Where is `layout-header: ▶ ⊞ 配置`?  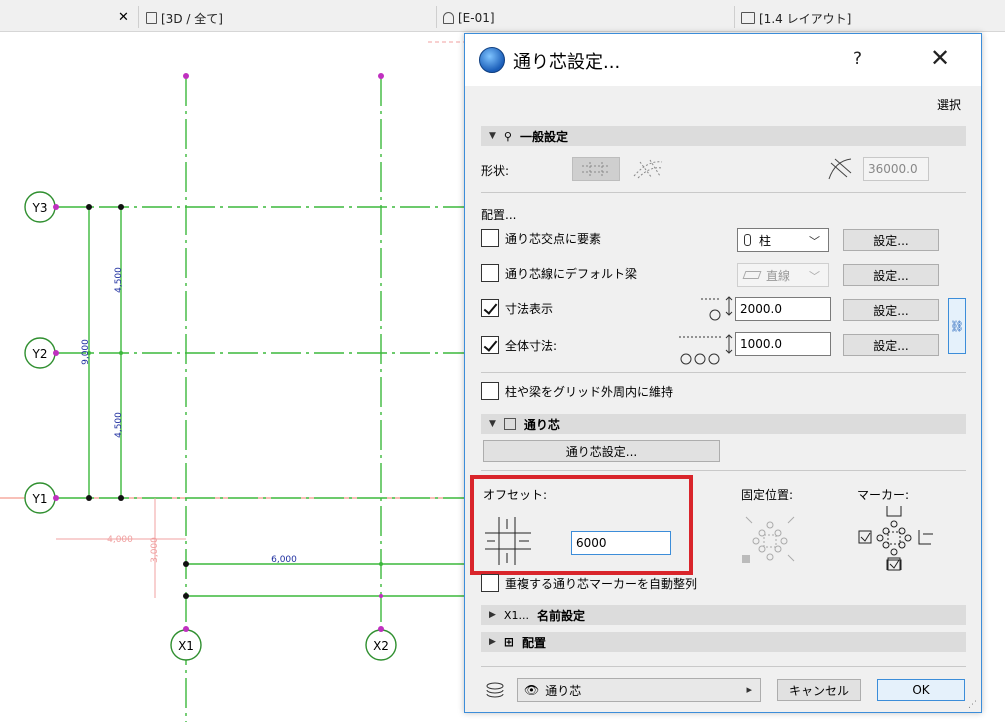 layout-header: ▶ ⊞ 配置 is located at coordinates (723, 642).